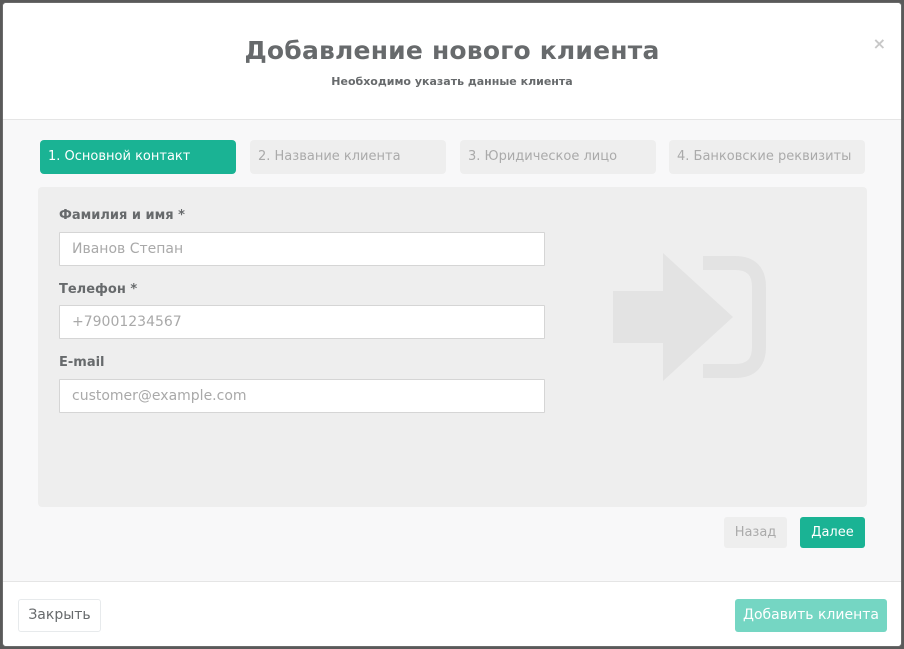 The image size is (904, 649). Describe the element at coordinates (122, 215) in the screenshot. I see `name-label: Фамилия и имя *` at that location.